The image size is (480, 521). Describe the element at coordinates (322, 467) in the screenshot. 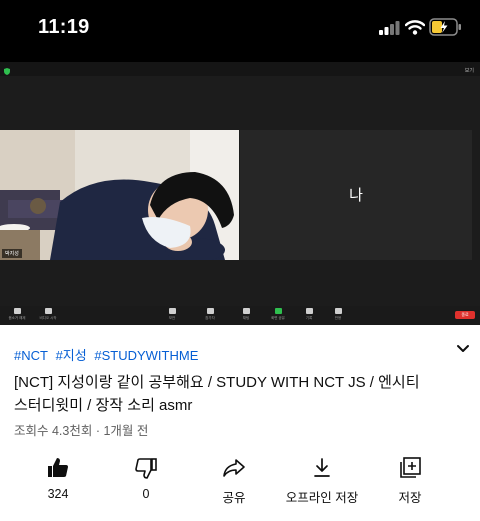

I see `download-icon` at that location.